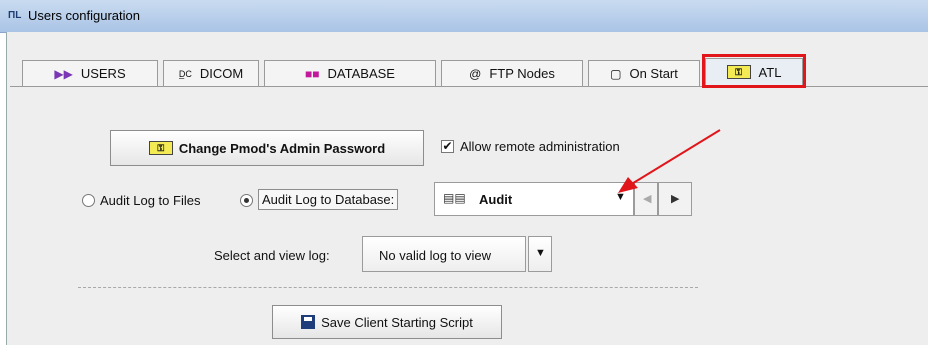 This screenshot has width=928, height=345. Describe the element at coordinates (669, 161) in the screenshot. I see `red-arrow-annotation` at that location.